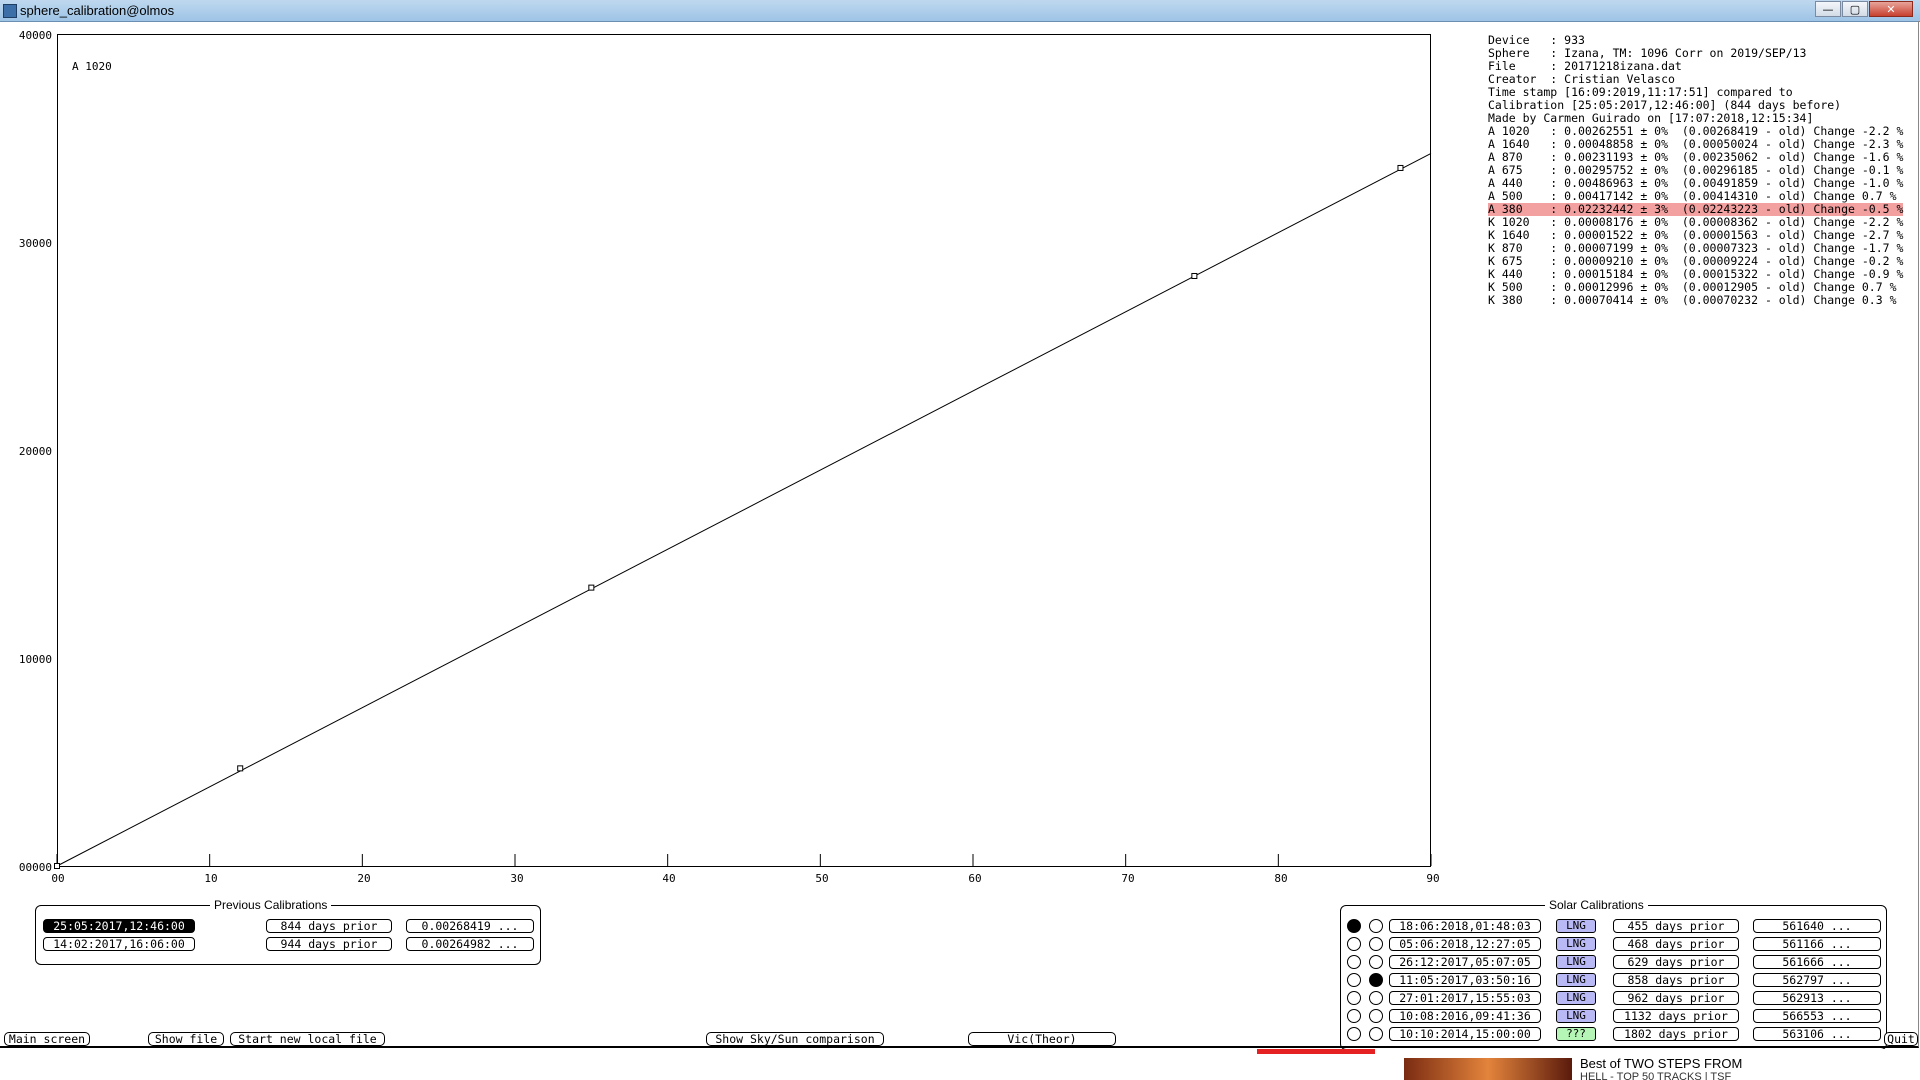 The height and width of the screenshot is (1080, 1920). Describe the element at coordinates (1676, 998) in the screenshot. I see `solar-prior-field: 962 days prior` at that location.